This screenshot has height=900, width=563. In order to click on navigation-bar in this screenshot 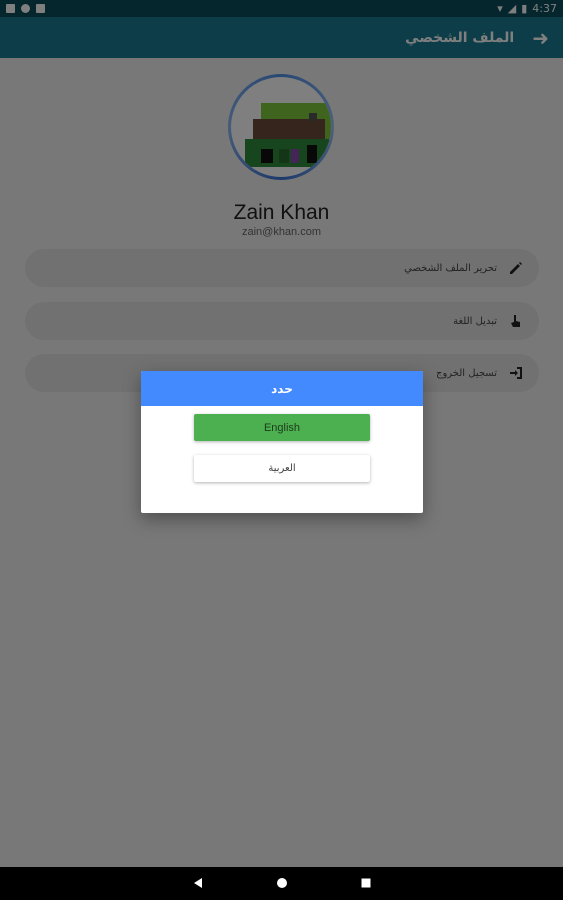, I will do `click(281, 883)`.